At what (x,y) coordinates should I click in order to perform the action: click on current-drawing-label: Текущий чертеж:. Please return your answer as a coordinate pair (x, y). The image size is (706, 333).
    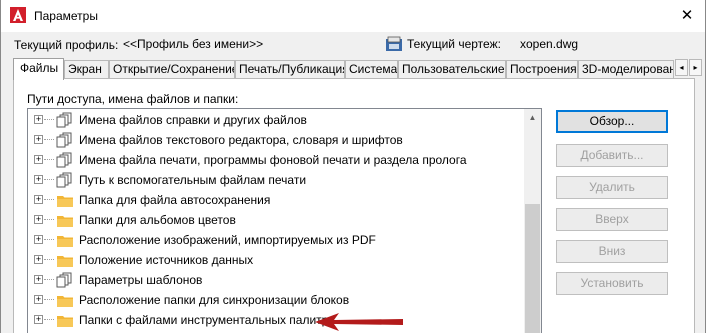
    Looking at the image, I should click on (454, 44).